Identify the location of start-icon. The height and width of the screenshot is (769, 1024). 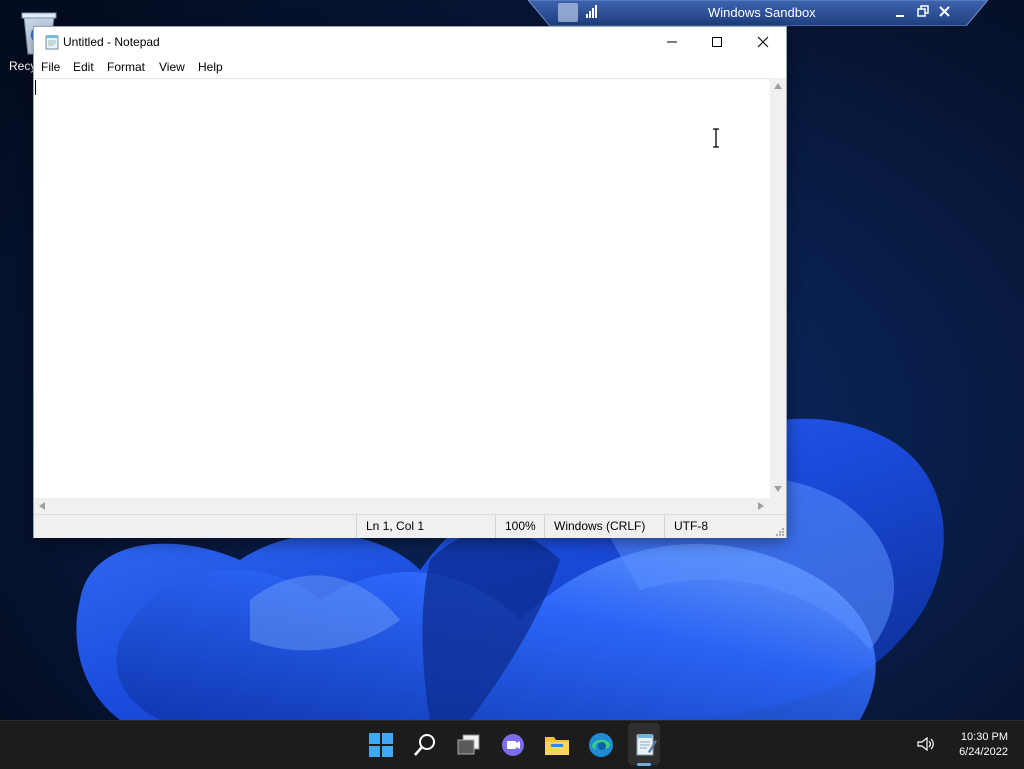
(381, 745).